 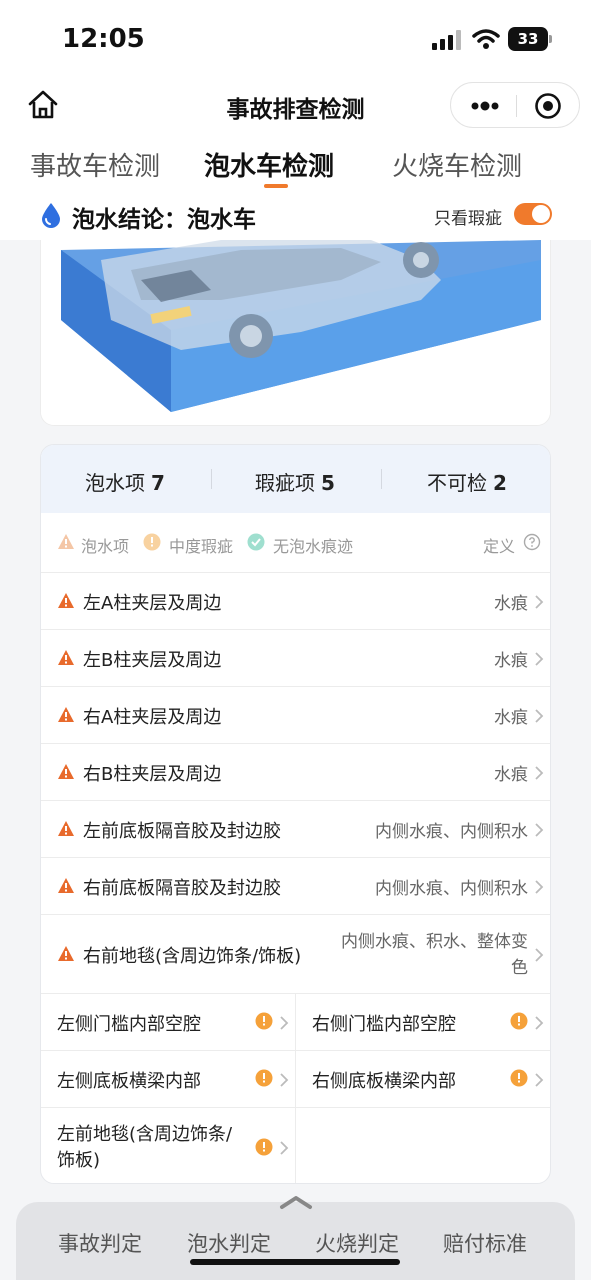 I want to click on grid-item: 右侧底板横梁内部, so click(x=423, y=1079).